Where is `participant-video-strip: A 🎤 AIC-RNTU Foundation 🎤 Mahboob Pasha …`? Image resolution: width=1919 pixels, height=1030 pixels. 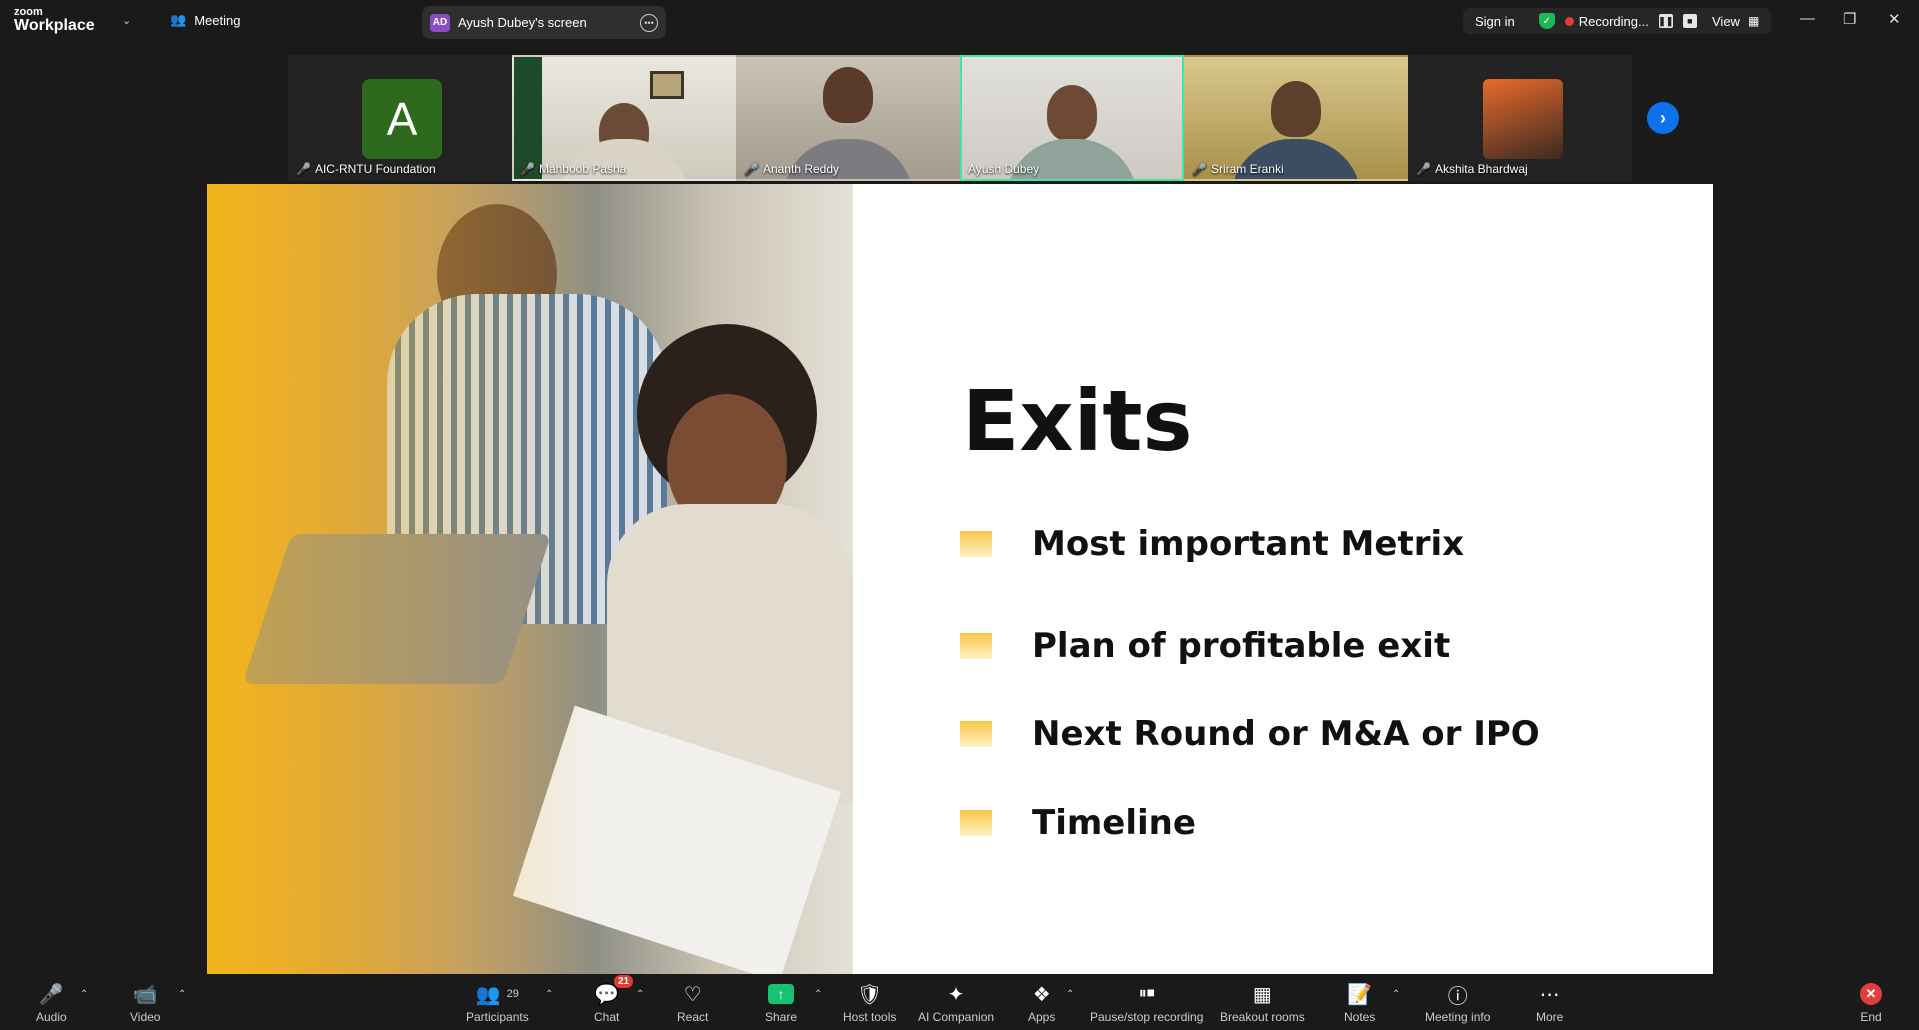
participant-video-strip: A 🎤 AIC-RNTU Foundation 🎤 Mahboob Pasha … is located at coordinates (960, 118).